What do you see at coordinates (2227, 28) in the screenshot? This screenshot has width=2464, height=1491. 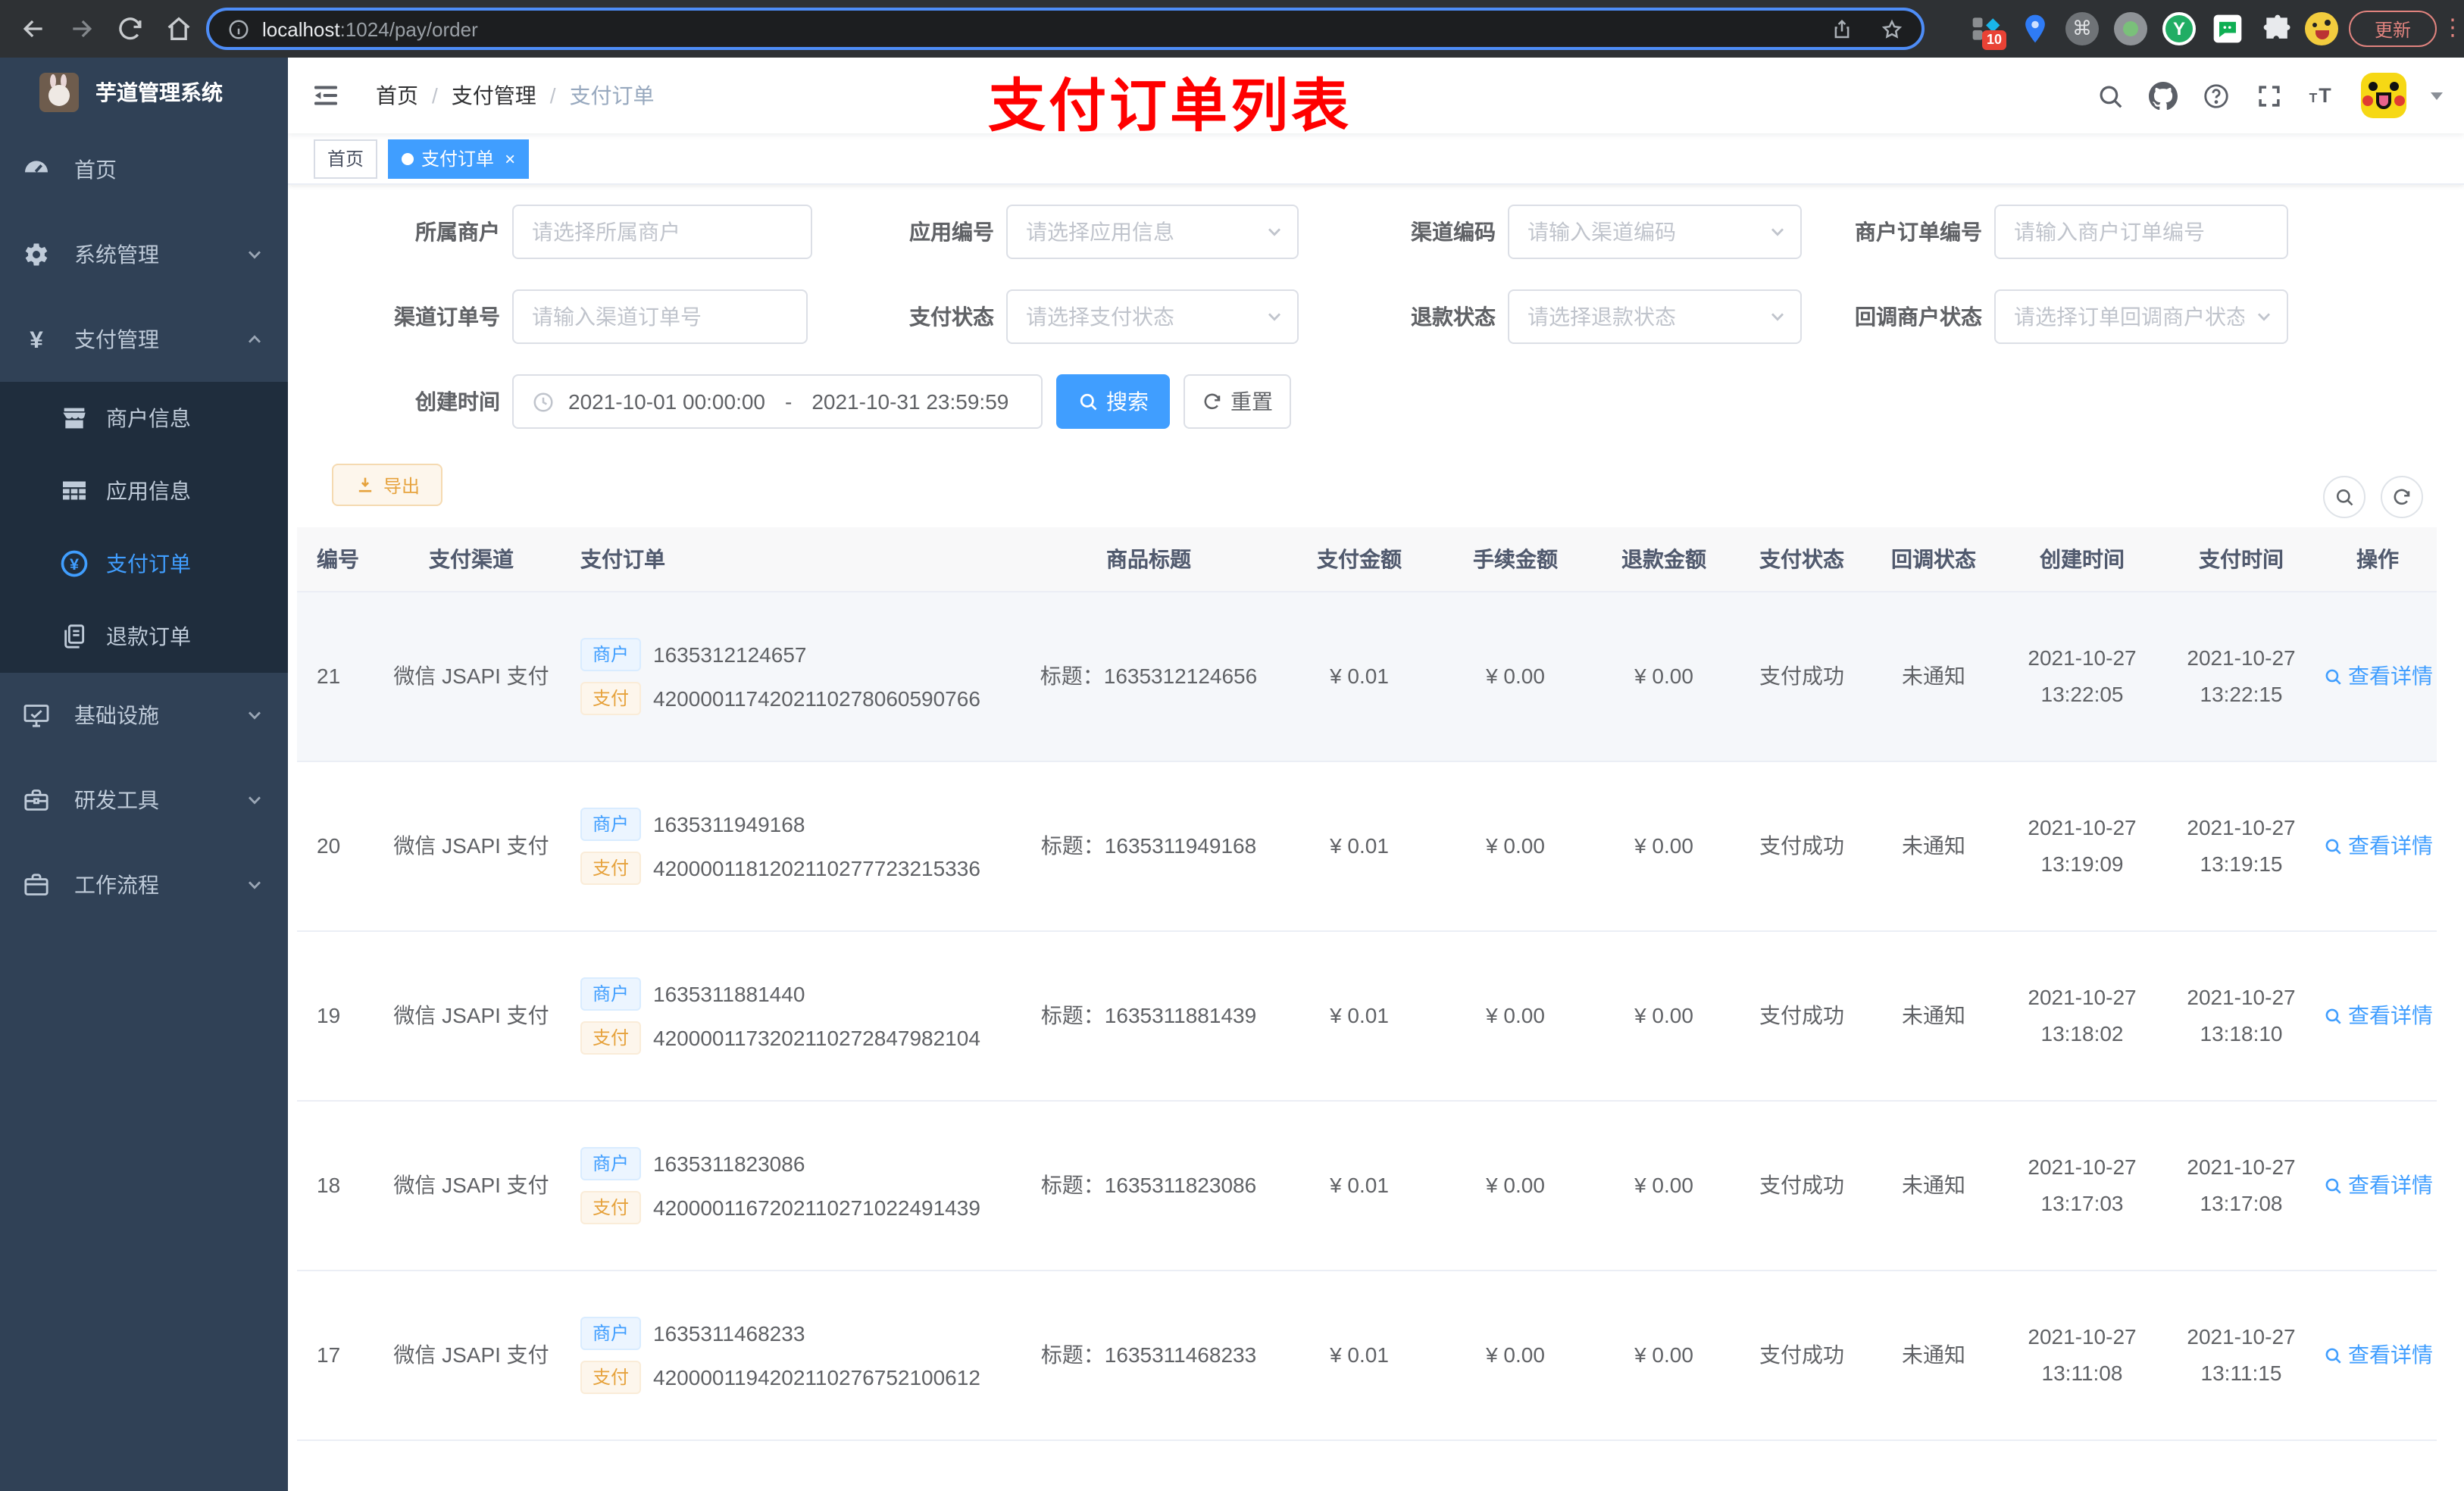 I see `extension-chat-icon` at bounding box center [2227, 28].